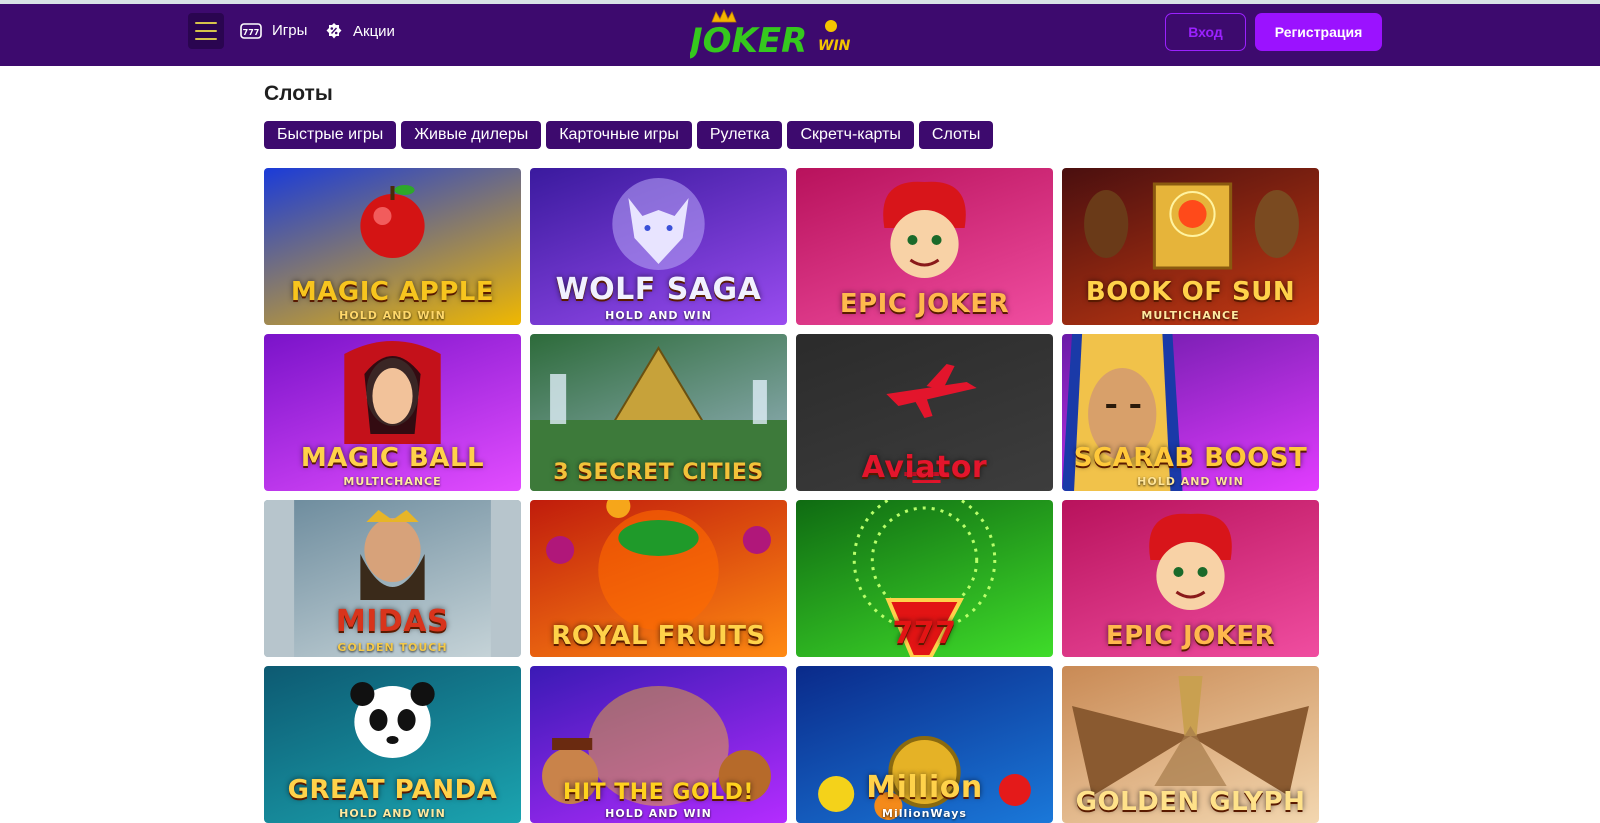 The height and width of the screenshot is (823, 1600). Describe the element at coordinates (1190, 458) in the screenshot. I see `game-title: SCARAB BOOST` at that location.